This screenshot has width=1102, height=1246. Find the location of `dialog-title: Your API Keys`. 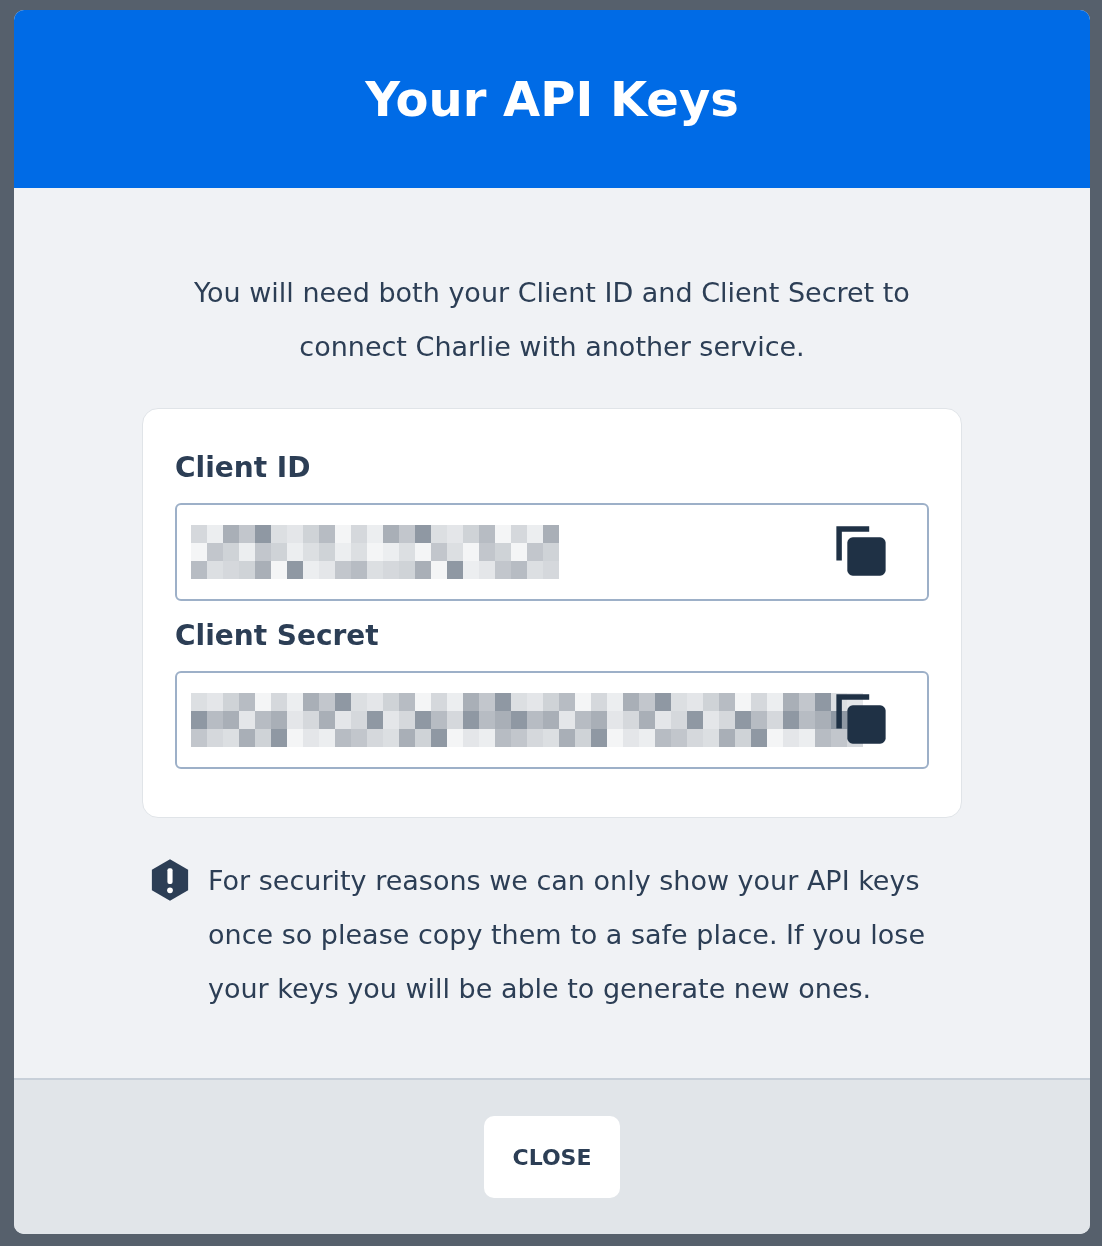

dialog-title: Your API Keys is located at coordinates (552, 99).